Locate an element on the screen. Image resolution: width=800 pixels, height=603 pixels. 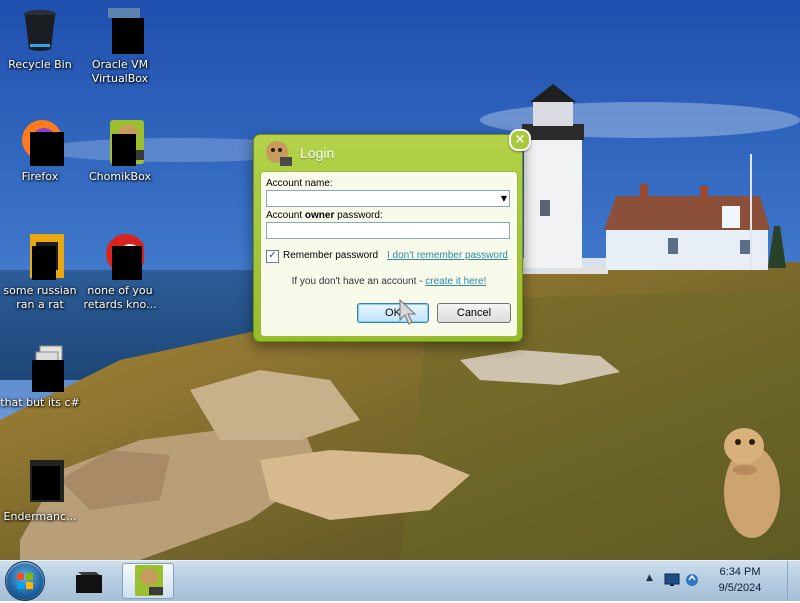
taskbar-chomikbox-button is located at coordinates (148, 581).